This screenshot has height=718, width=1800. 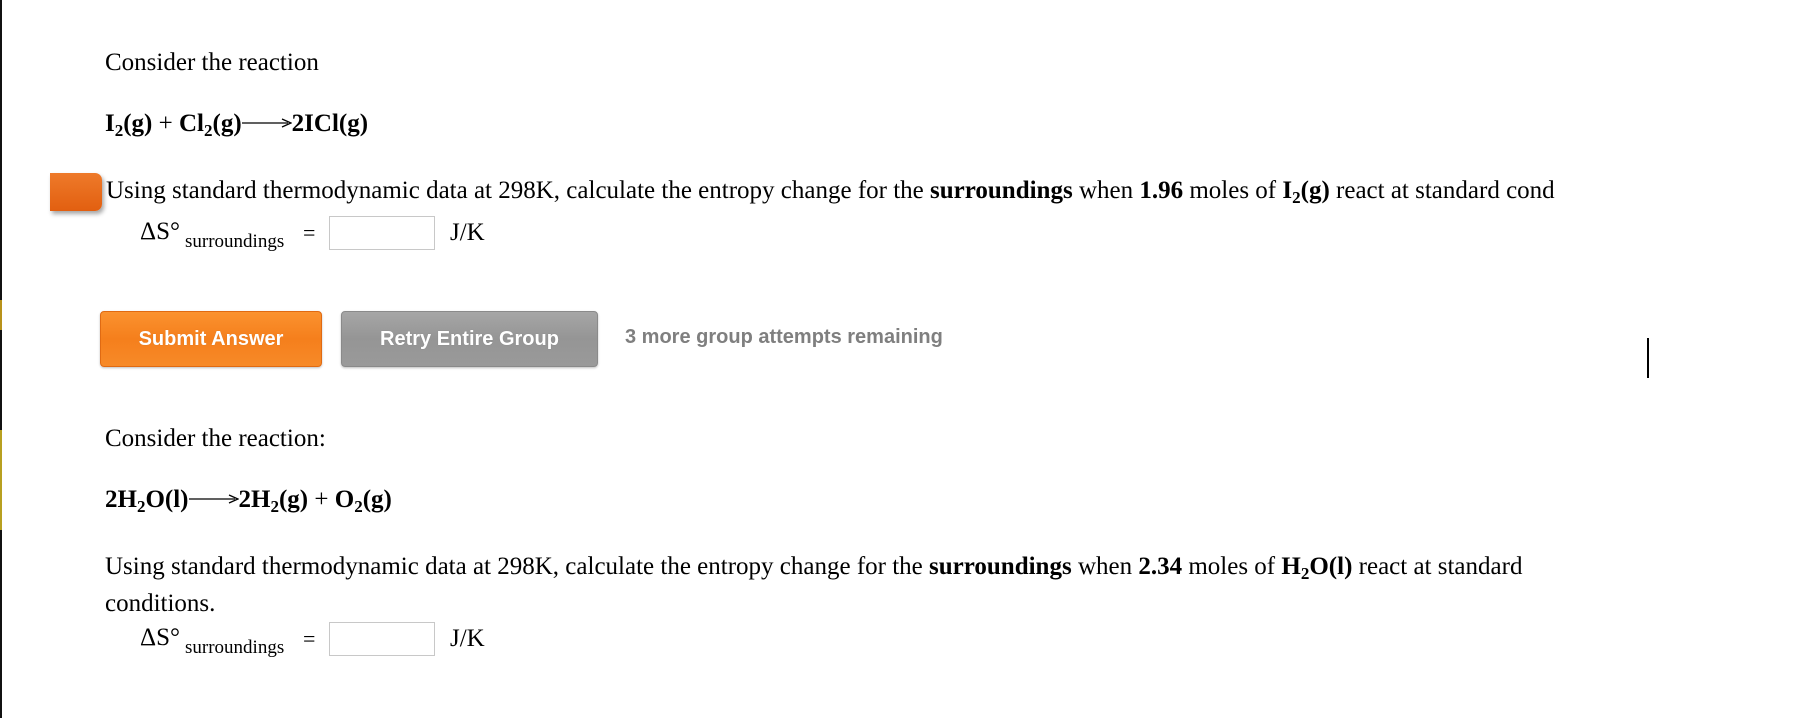 I want to click on q2-answer-input, so click(x=382, y=639).